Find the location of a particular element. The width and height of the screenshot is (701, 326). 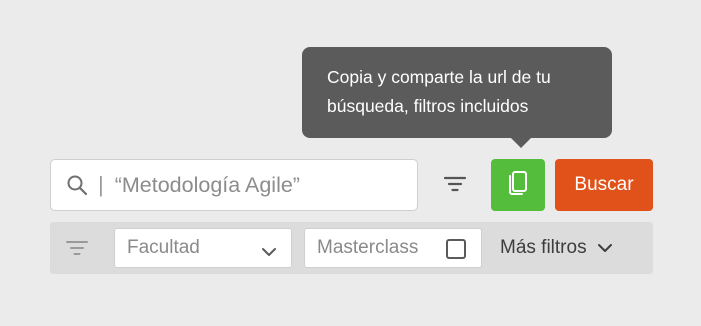

masterclass-label: Masterclass is located at coordinates (368, 247).